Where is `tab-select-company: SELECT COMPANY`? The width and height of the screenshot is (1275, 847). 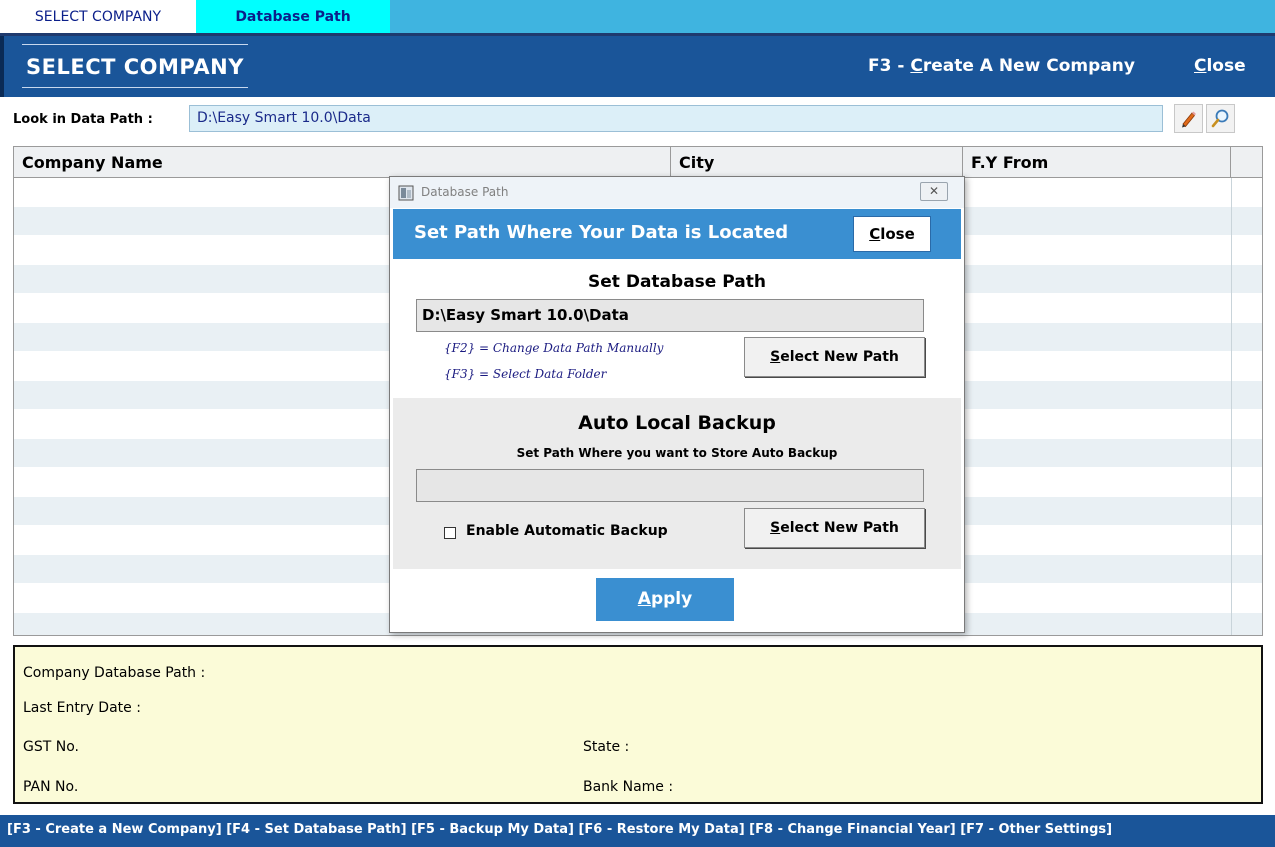
tab-select-company: SELECT COMPANY is located at coordinates (98, 16).